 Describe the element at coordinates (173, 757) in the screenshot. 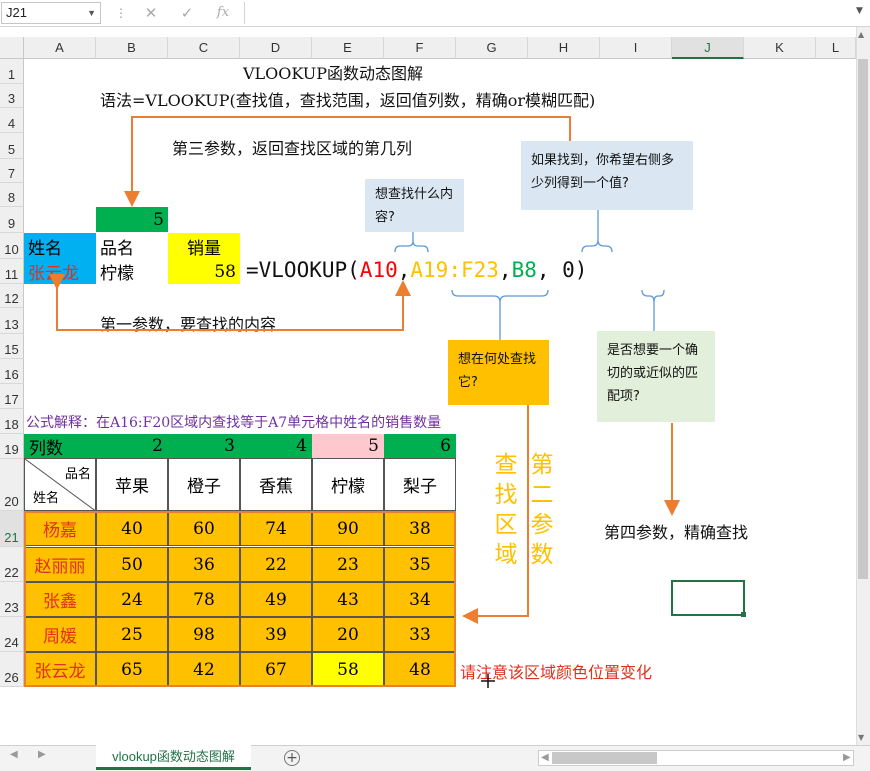

I see `sheet-tab-vlookup: vlookup函数动态图解` at that location.